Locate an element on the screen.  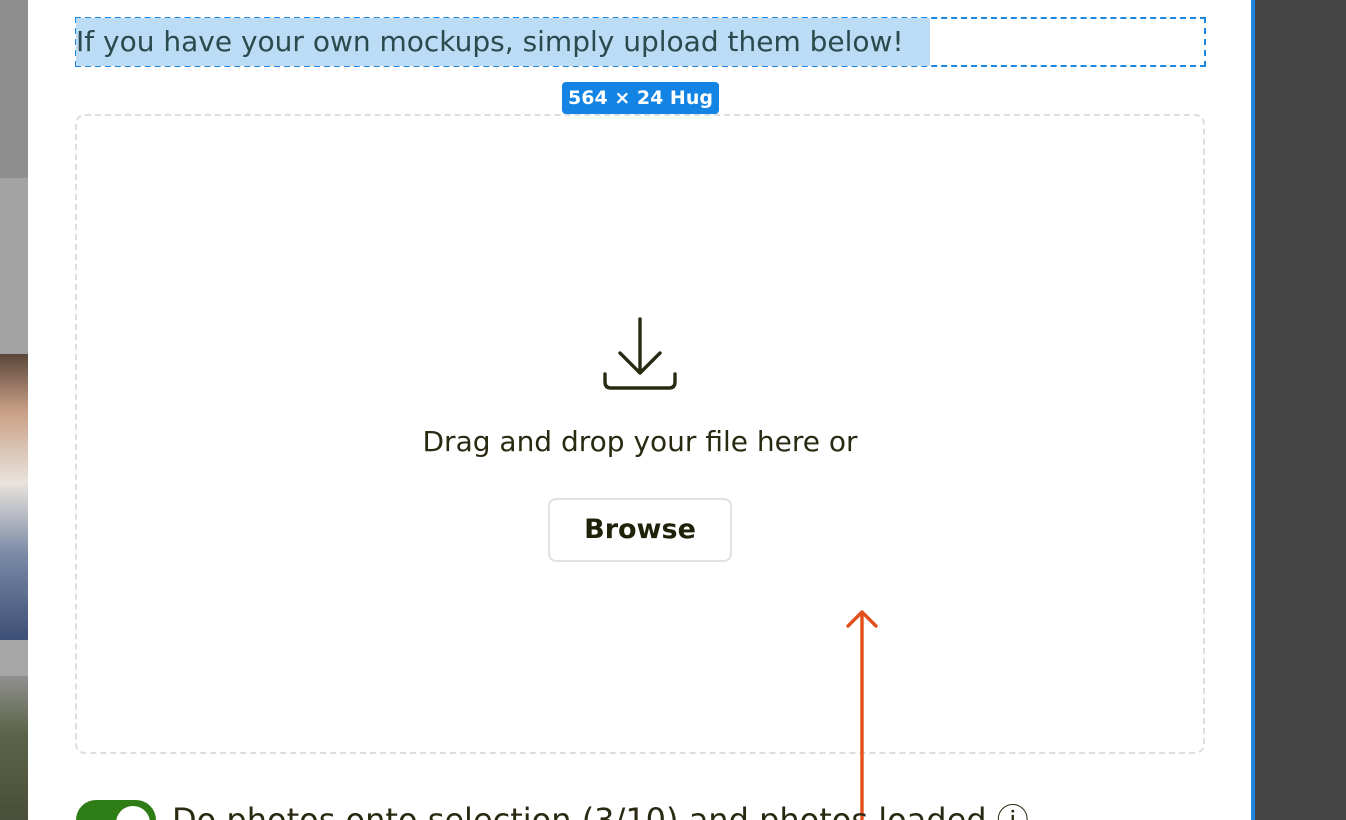
download-icon is located at coordinates (640, 353).